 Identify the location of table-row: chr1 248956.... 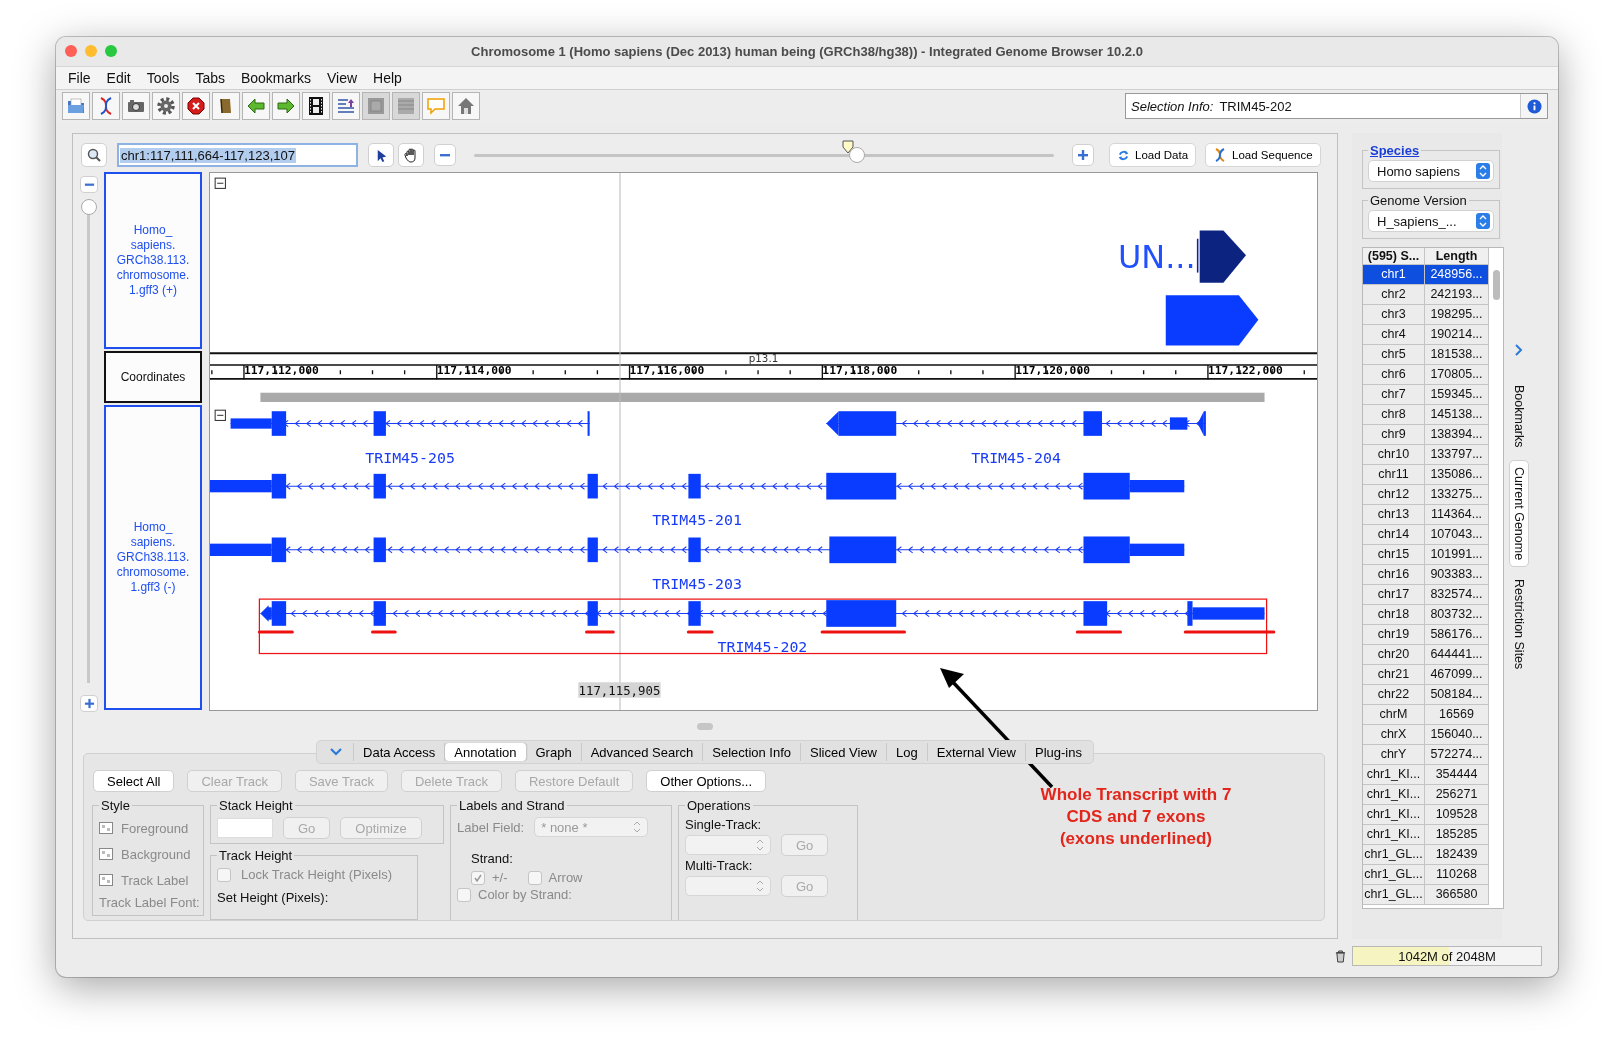
(1426, 275).